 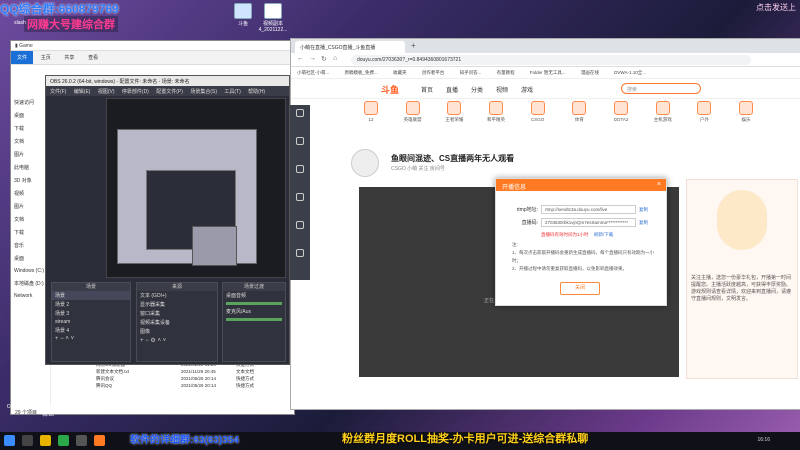 I want to click on nav-game: 游戏, so click(x=527, y=89).